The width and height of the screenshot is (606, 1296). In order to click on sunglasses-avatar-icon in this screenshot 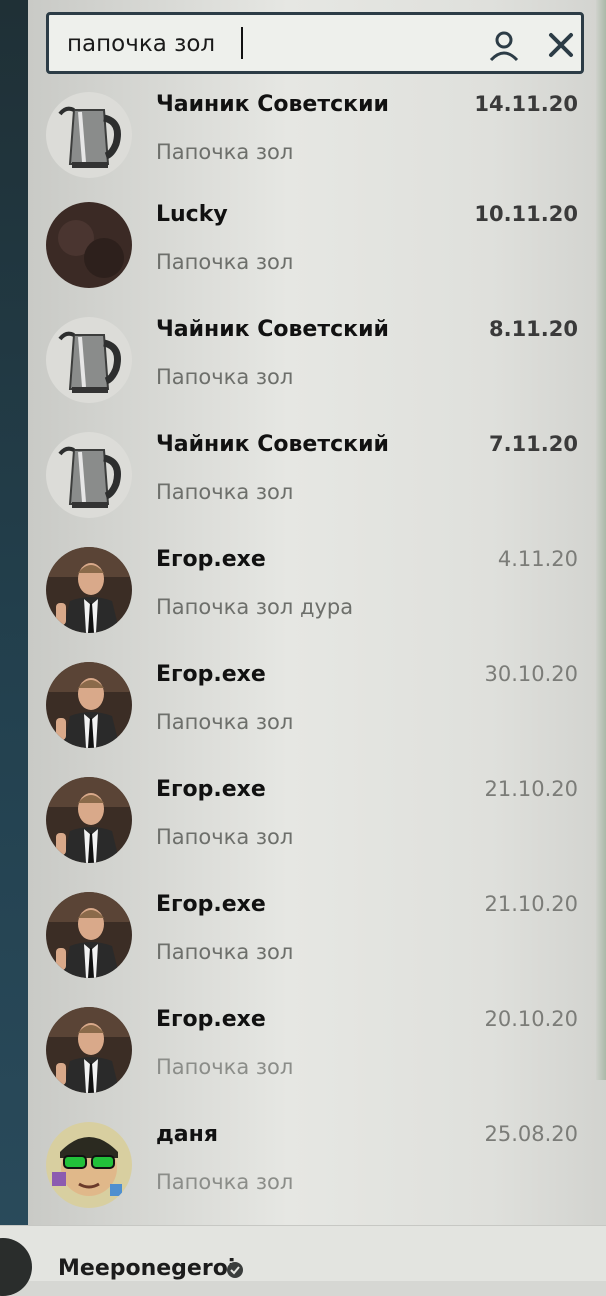, I will do `click(89, 1165)`.